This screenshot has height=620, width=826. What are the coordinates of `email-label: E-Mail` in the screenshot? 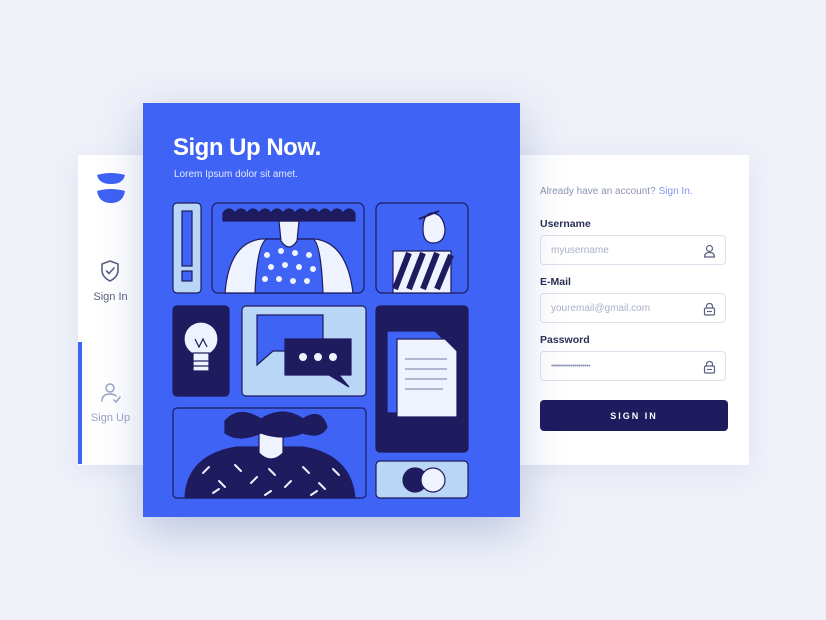 It's located at (555, 282).